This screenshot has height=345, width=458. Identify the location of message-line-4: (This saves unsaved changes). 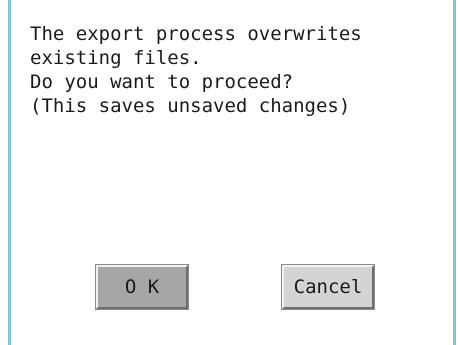
(190, 106).